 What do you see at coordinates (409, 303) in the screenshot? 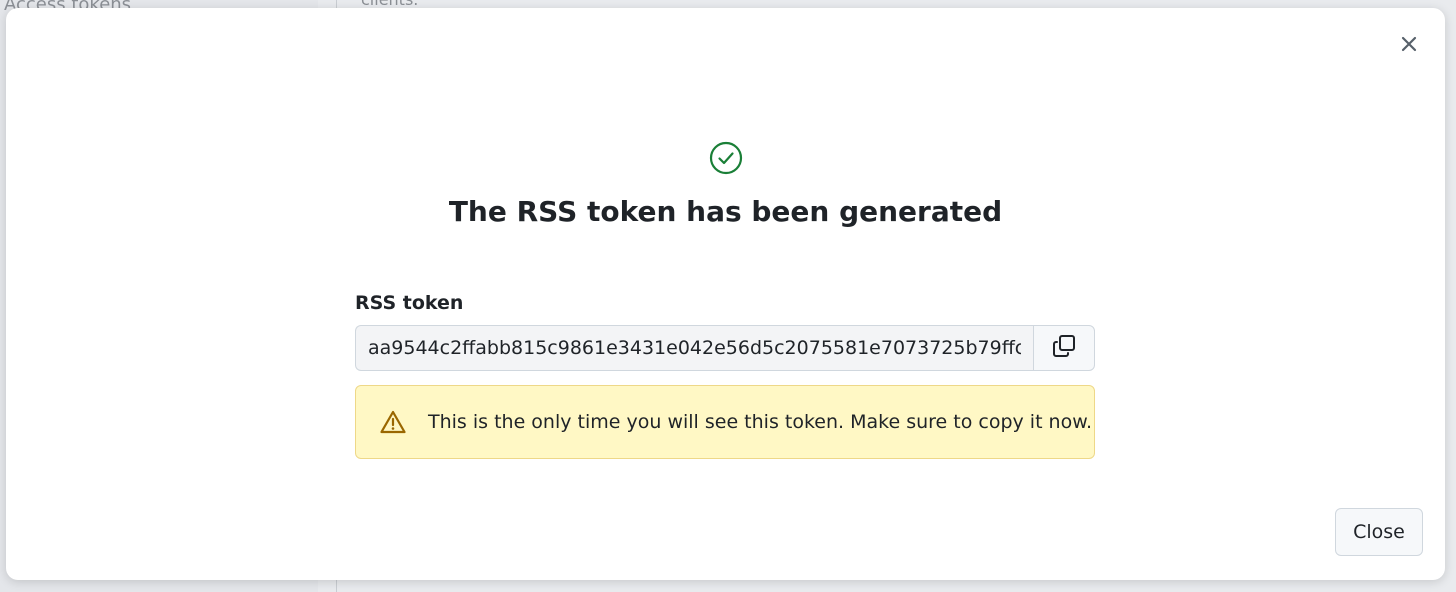
I see `rss-token-label: RSS token` at bounding box center [409, 303].